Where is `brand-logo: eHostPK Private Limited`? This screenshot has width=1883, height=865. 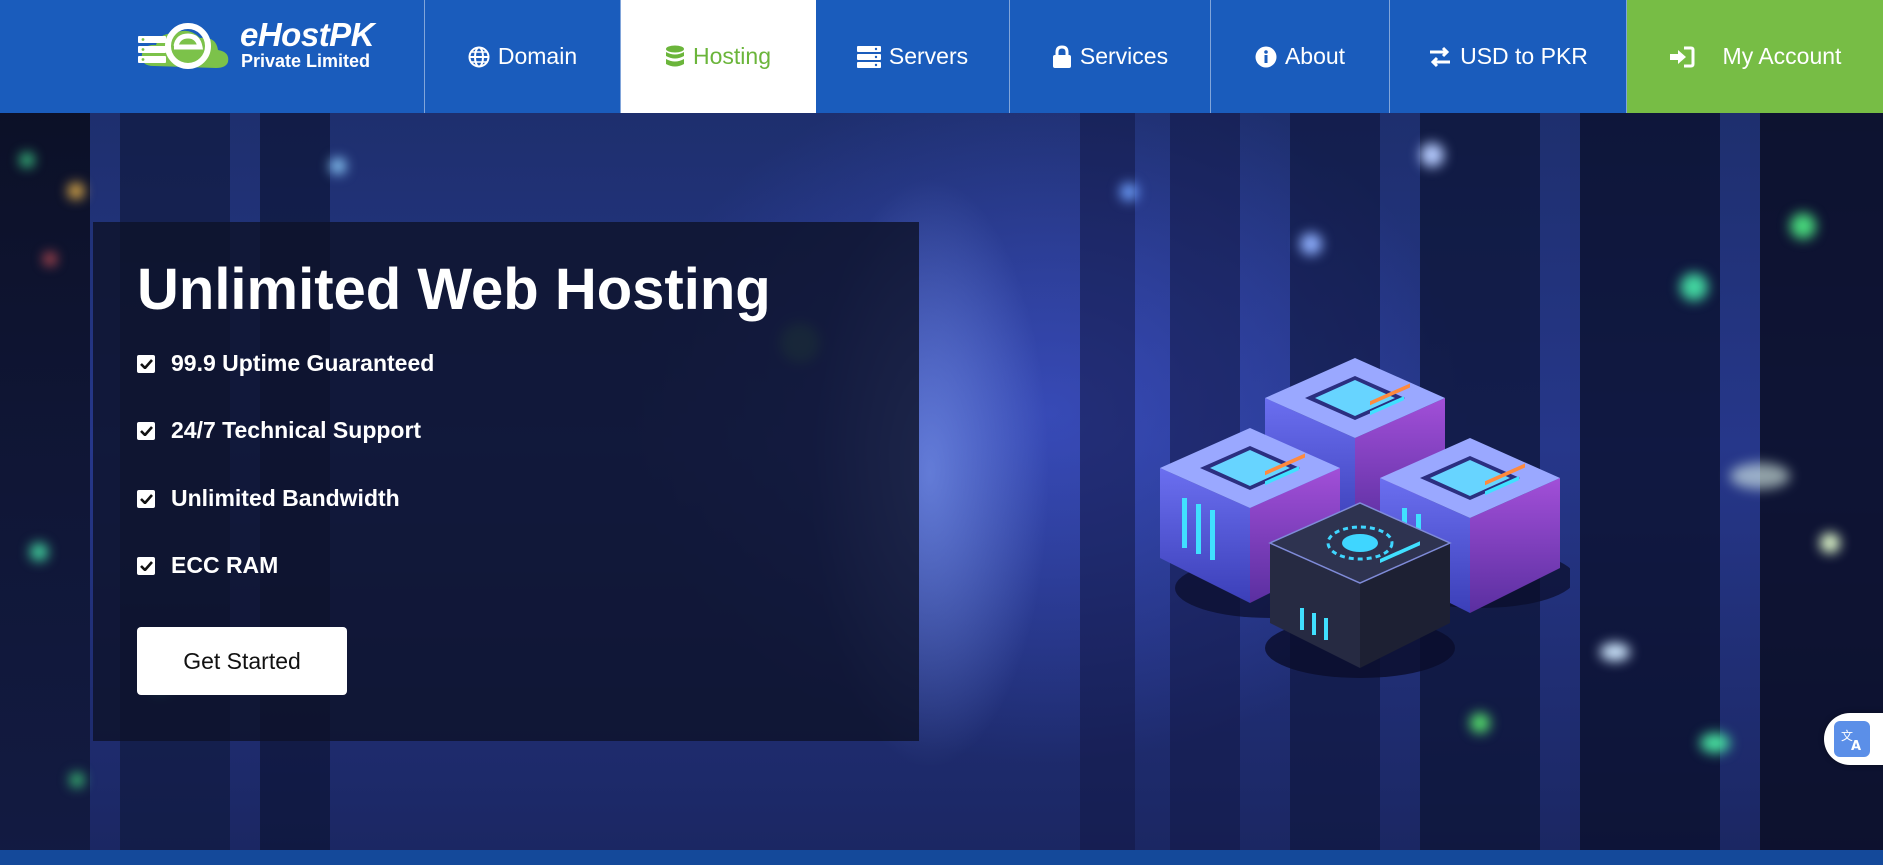 brand-logo: eHostPK Private Limited is located at coordinates (212, 56).